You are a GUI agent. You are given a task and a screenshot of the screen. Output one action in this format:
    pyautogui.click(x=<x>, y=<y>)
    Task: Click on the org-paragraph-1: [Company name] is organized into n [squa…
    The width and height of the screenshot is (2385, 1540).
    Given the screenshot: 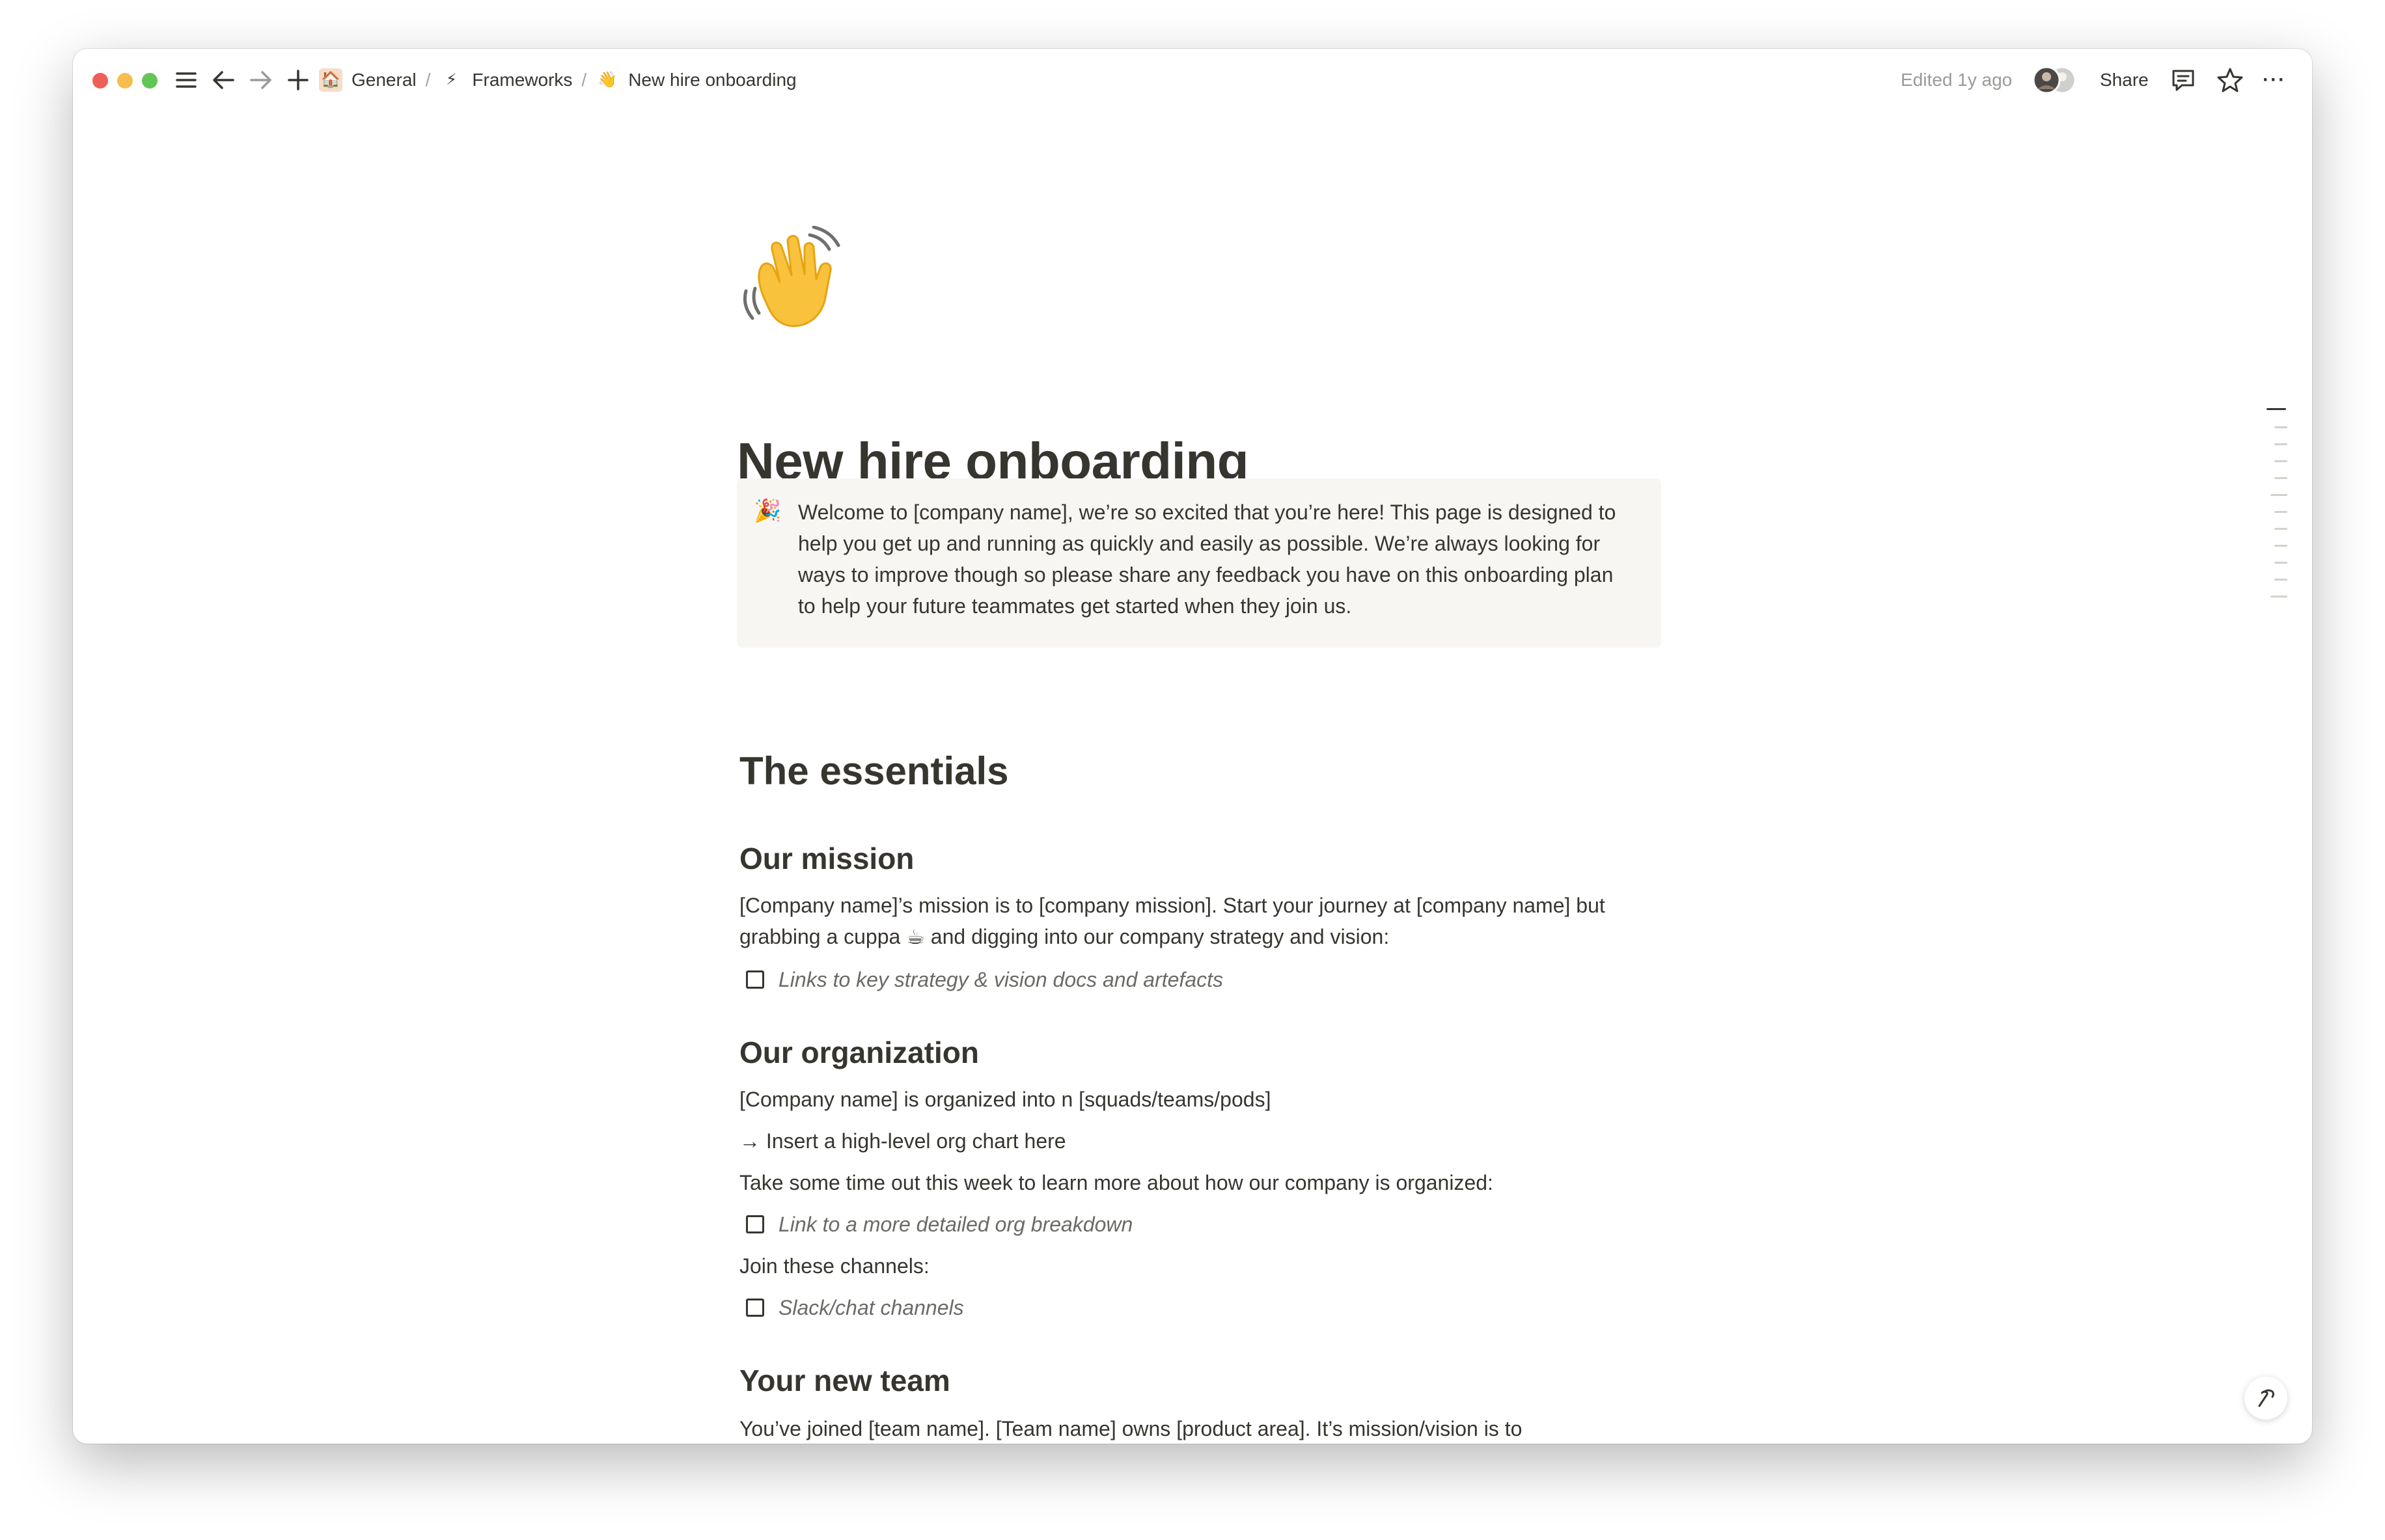 What is the action you would take?
    pyautogui.click(x=1201, y=1099)
    